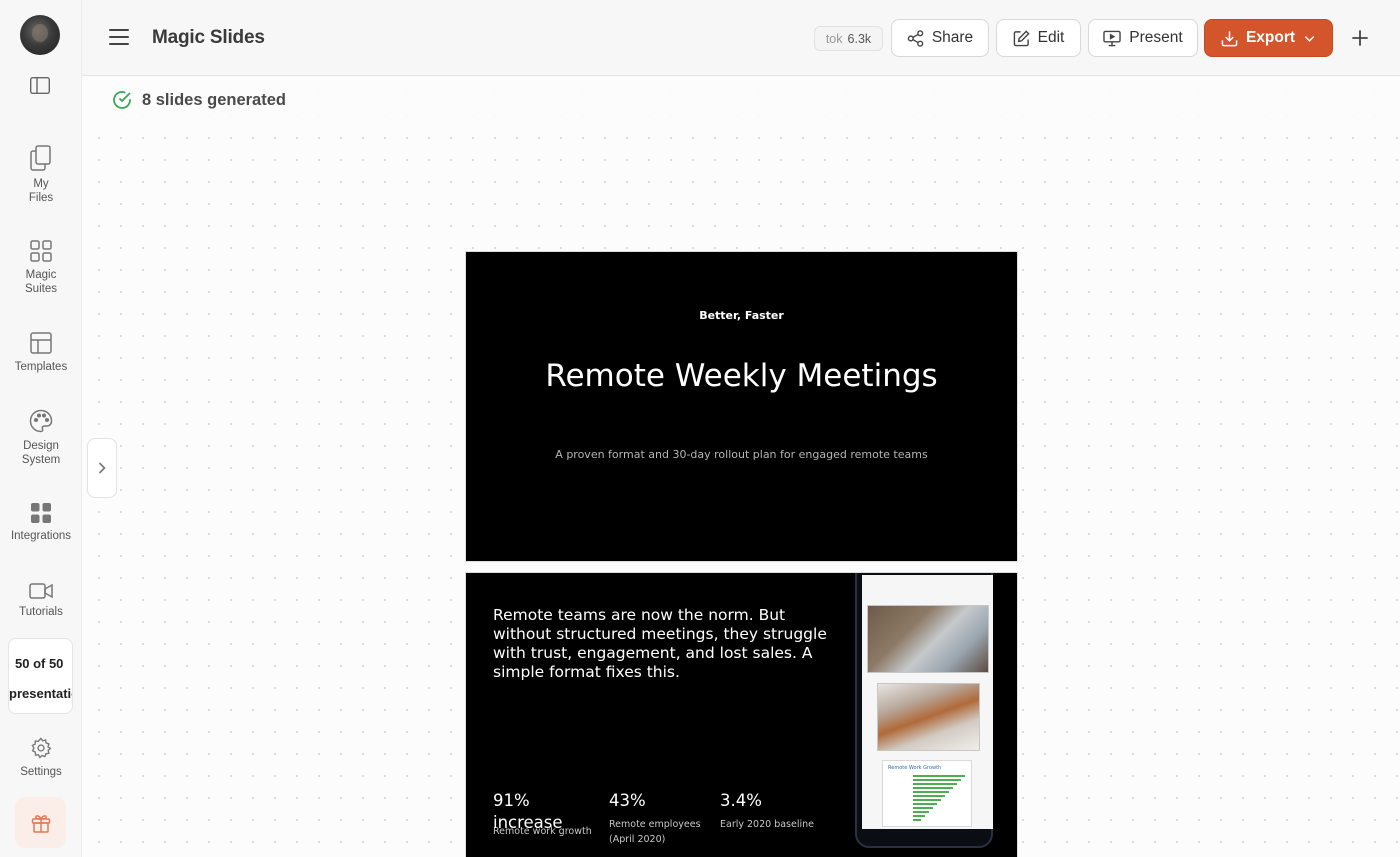 This screenshot has width=1400, height=857. Describe the element at coordinates (41, 175) in the screenshot. I see `sidebar-item-my-files: My Files` at that location.